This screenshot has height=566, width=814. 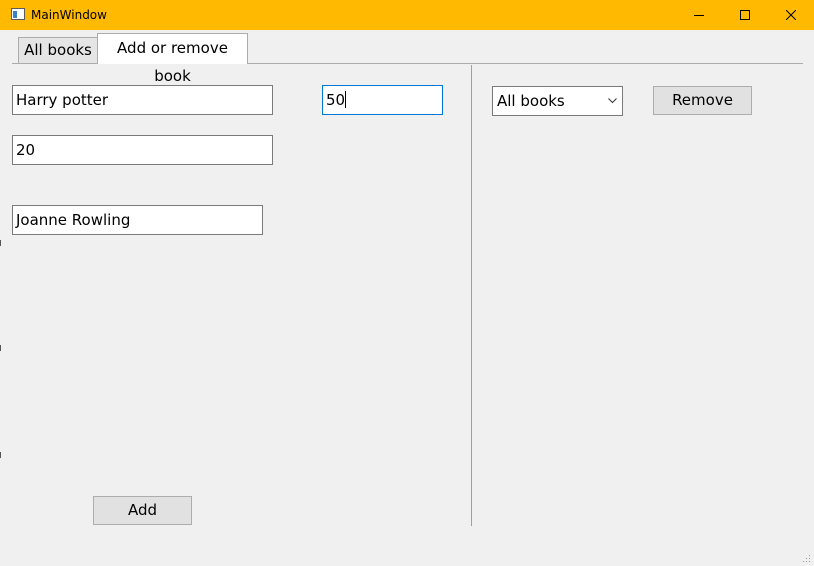 I want to click on panel-splitter, so click(x=471, y=295).